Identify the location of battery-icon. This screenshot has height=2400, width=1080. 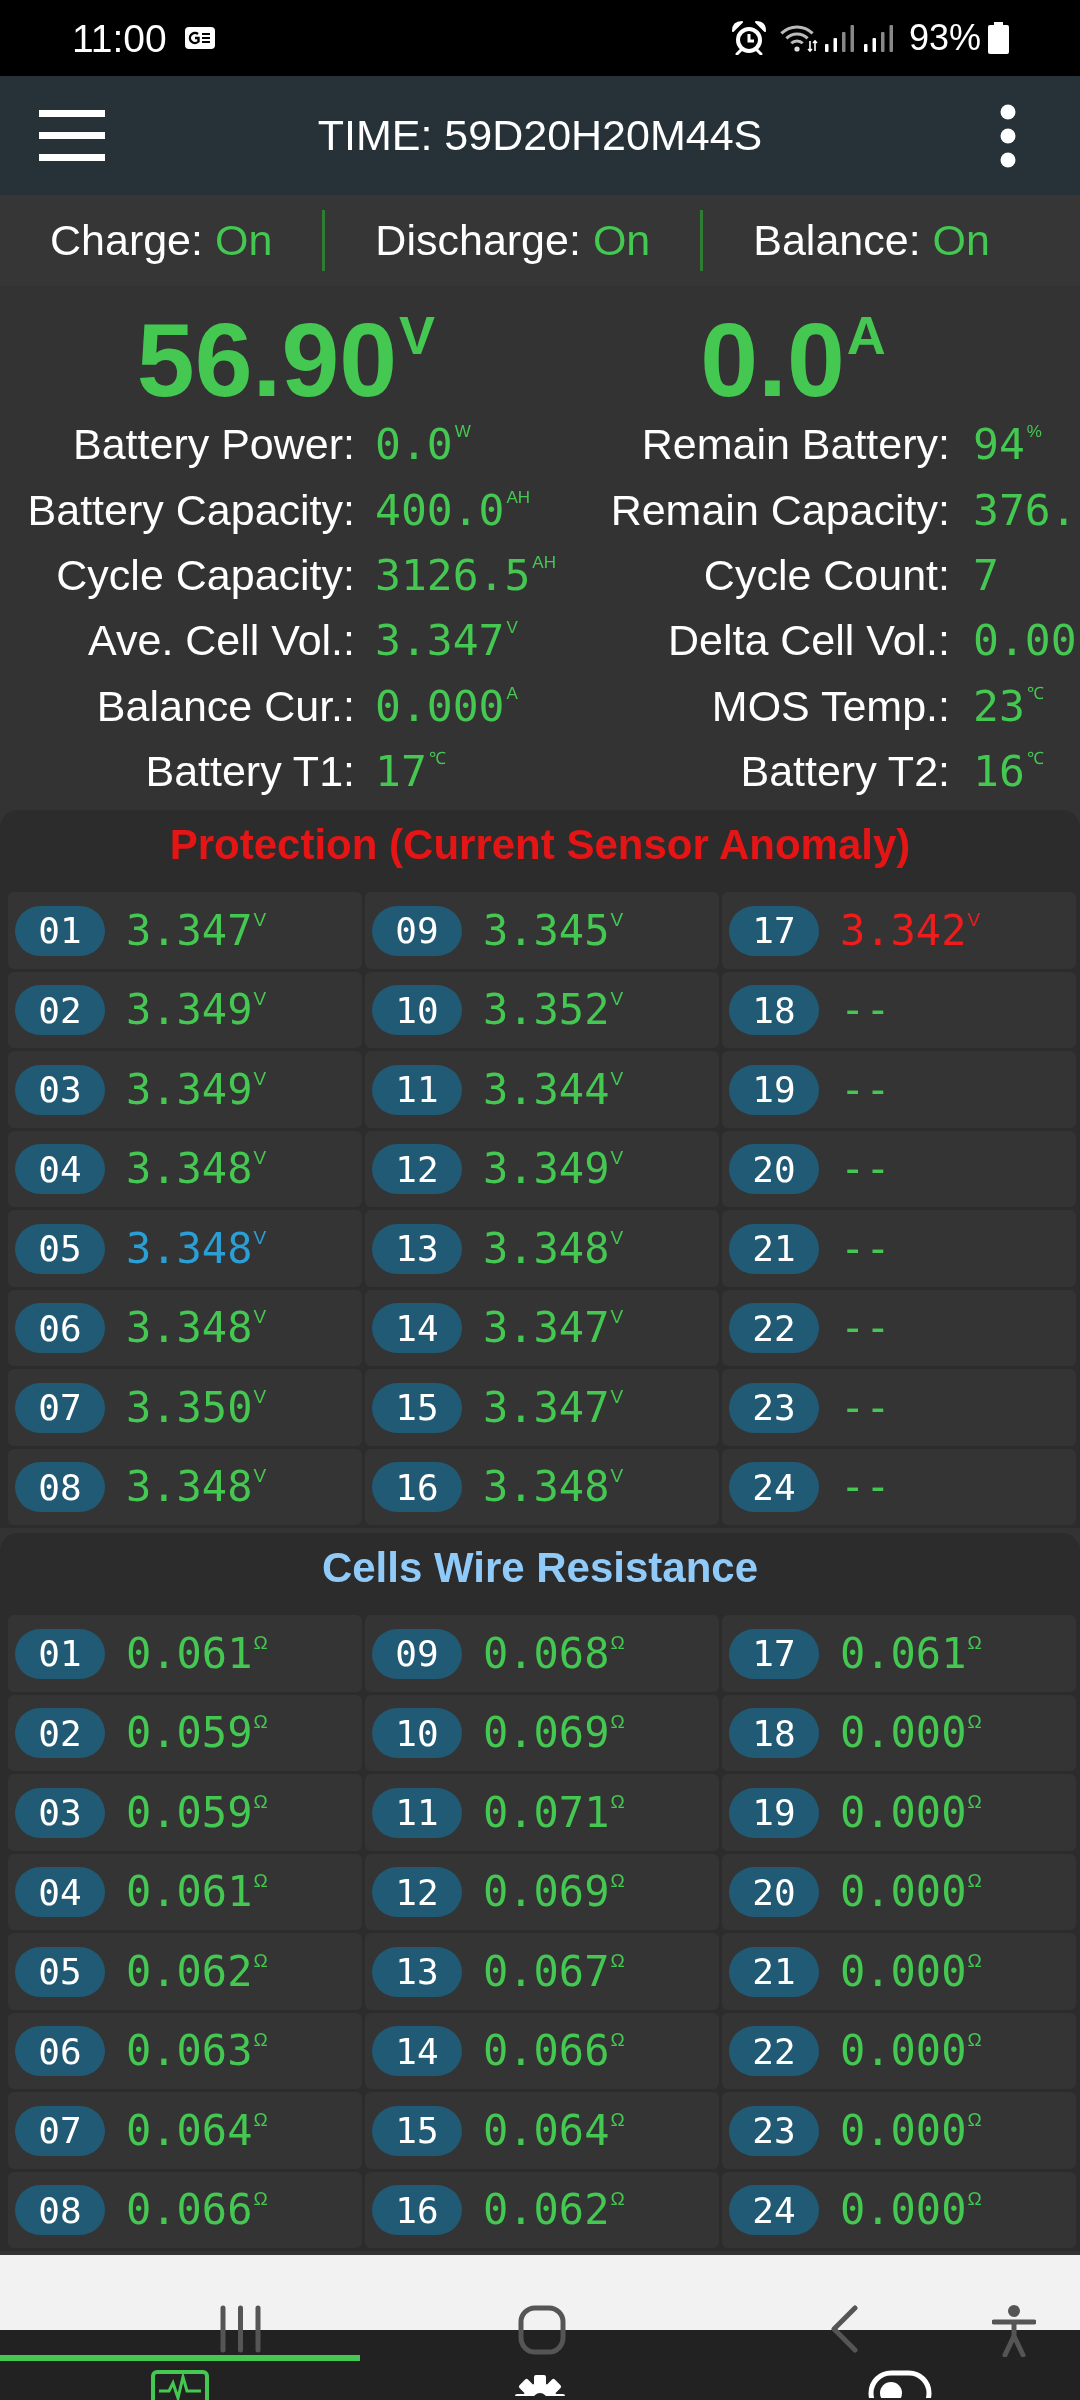
(998, 38).